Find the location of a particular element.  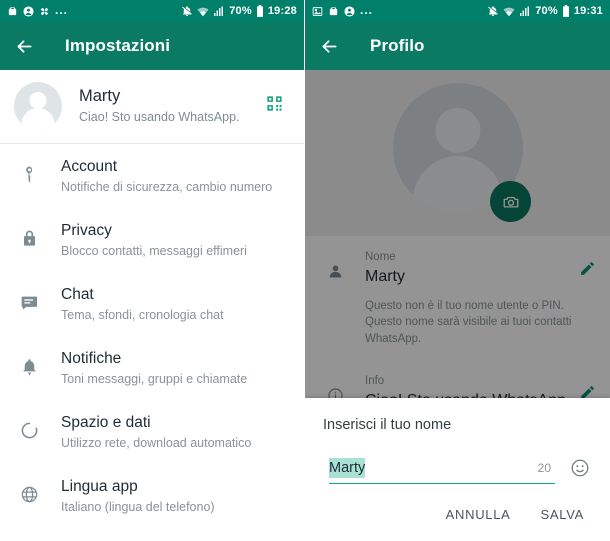

page-title: Impostazioni is located at coordinates (118, 45).